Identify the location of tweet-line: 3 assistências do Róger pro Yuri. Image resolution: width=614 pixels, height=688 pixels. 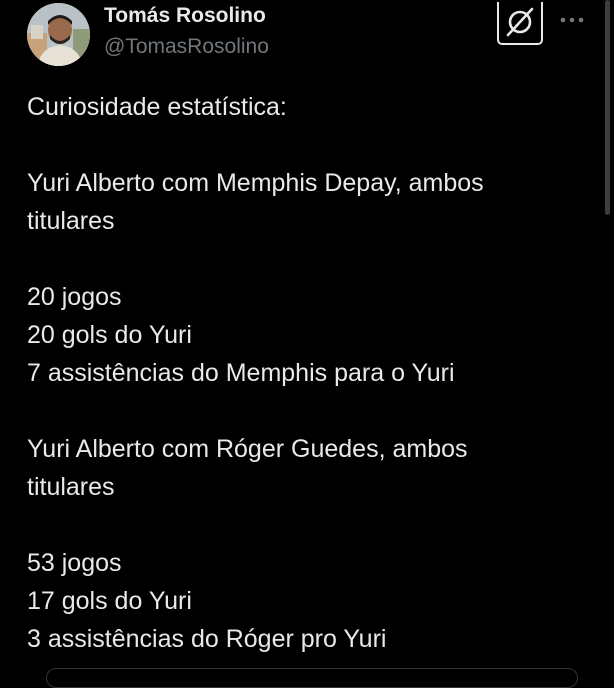
(207, 639).